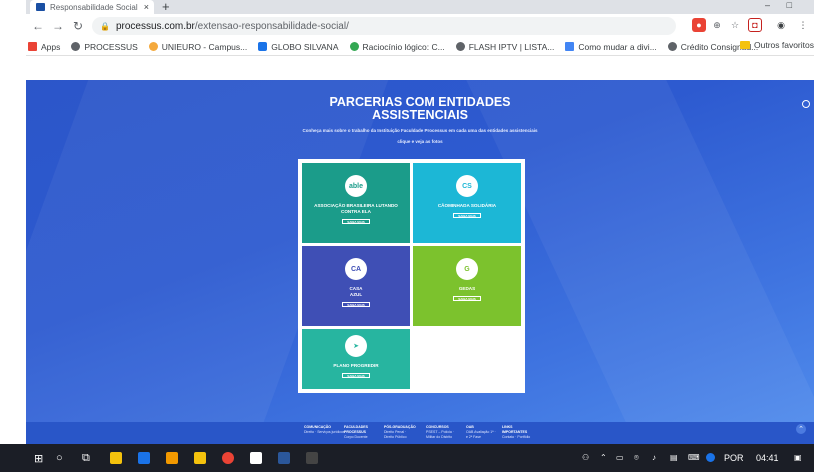 Image resolution: width=814 pixels, height=472 pixels. I want to click on card-name: GEDAS, so click(467, 288).